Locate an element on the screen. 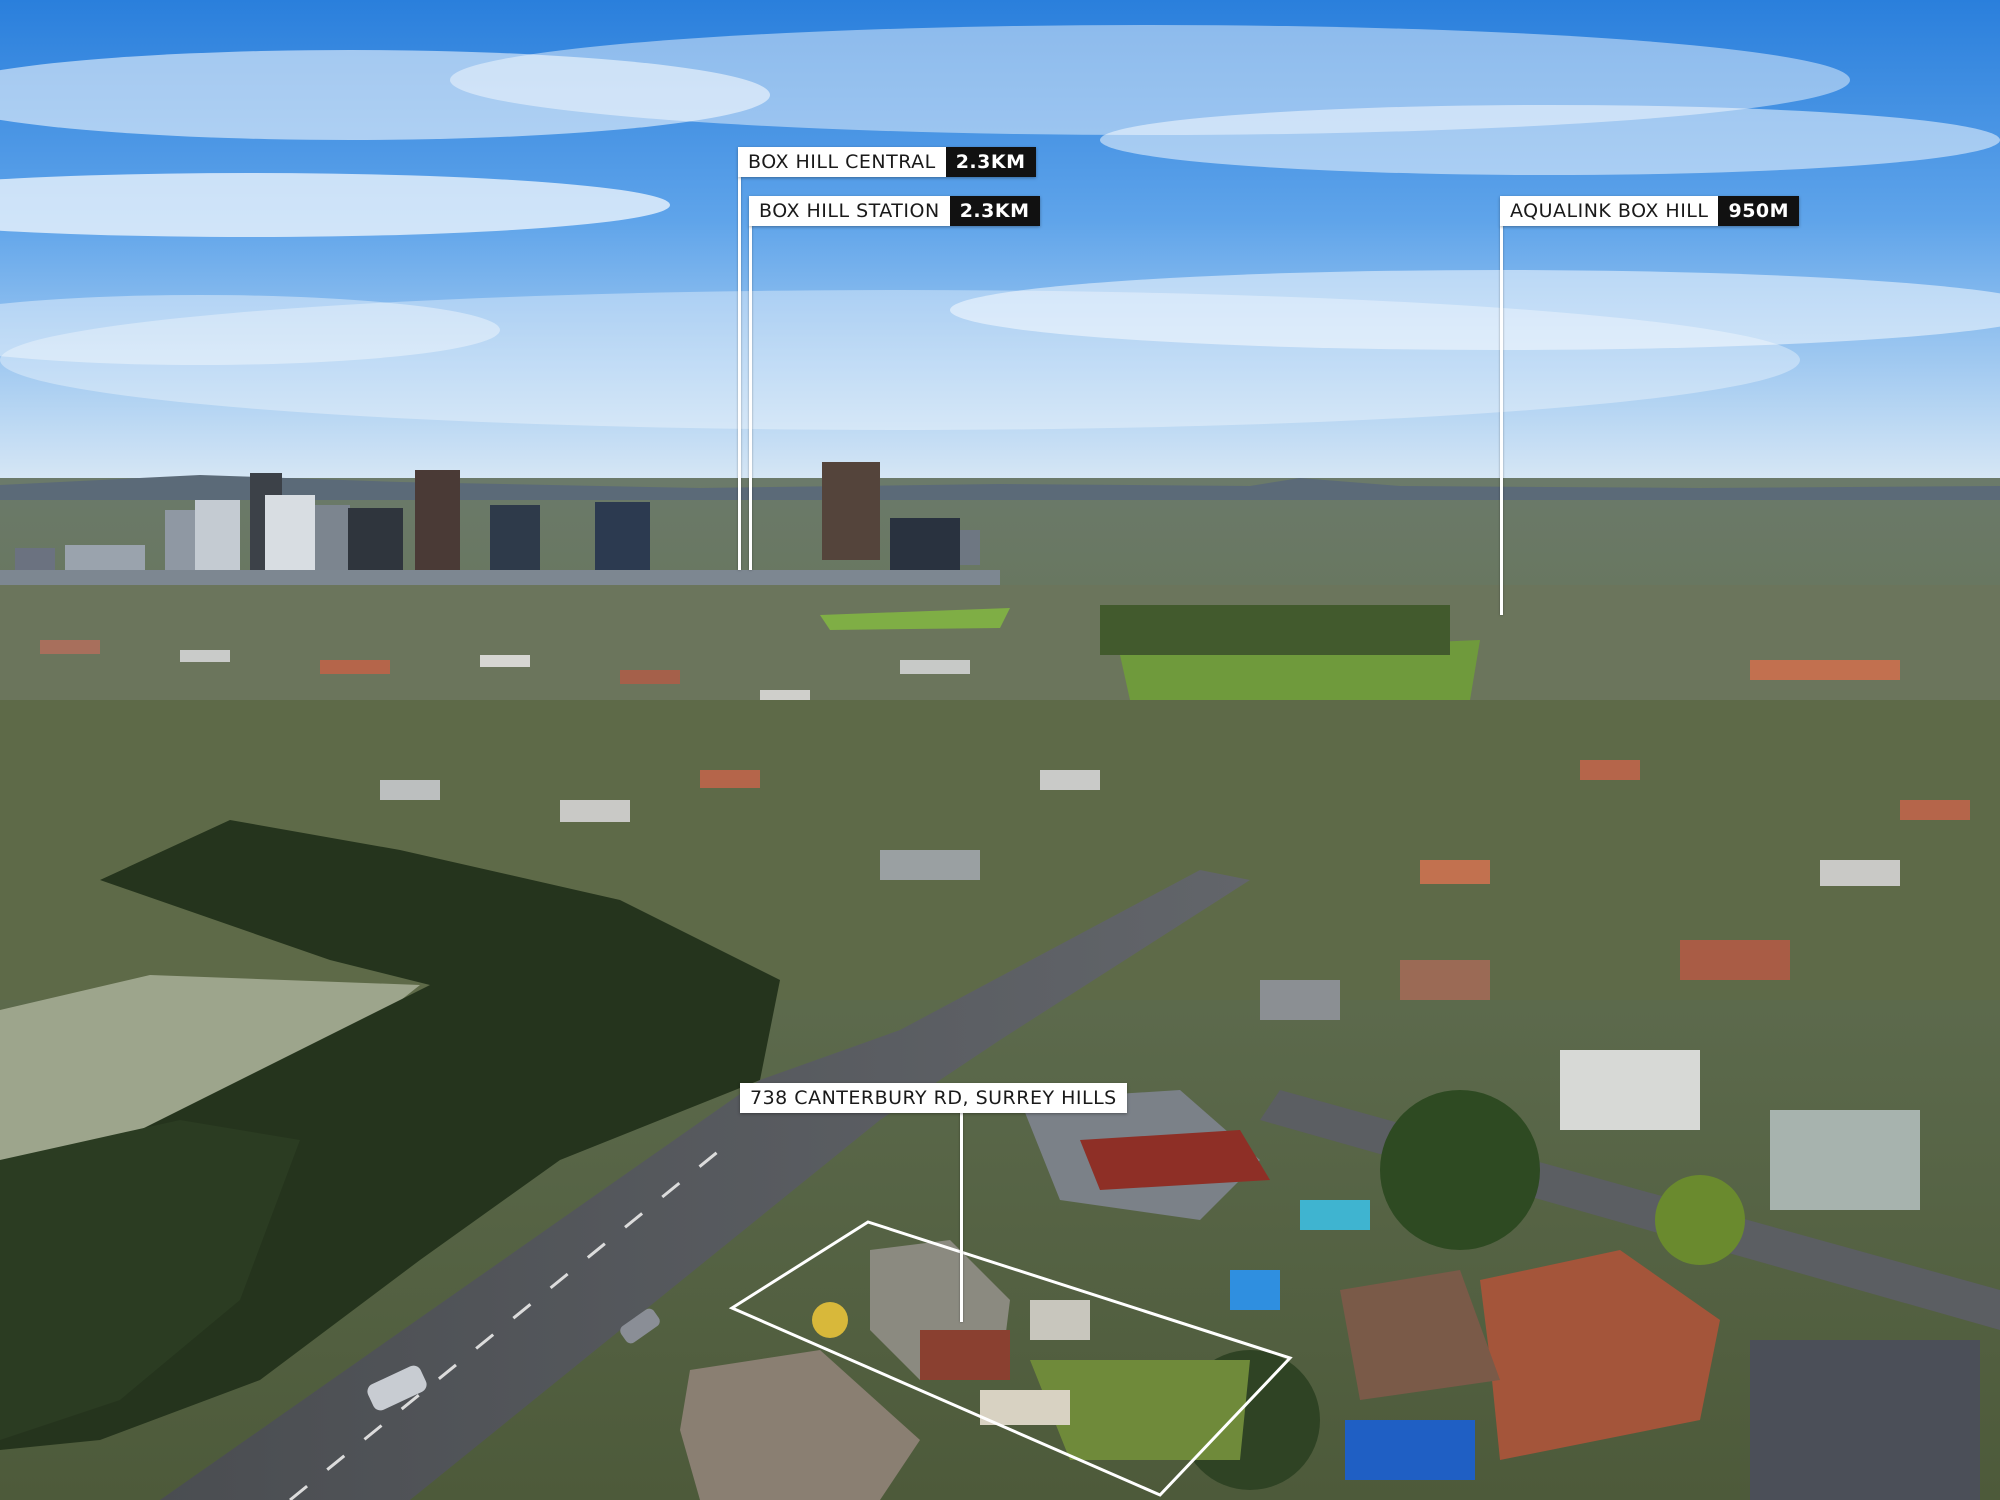  property-address-label: 738 CANTERBURY RD, SURREY HILLS is located at coordinates (933, 1098).